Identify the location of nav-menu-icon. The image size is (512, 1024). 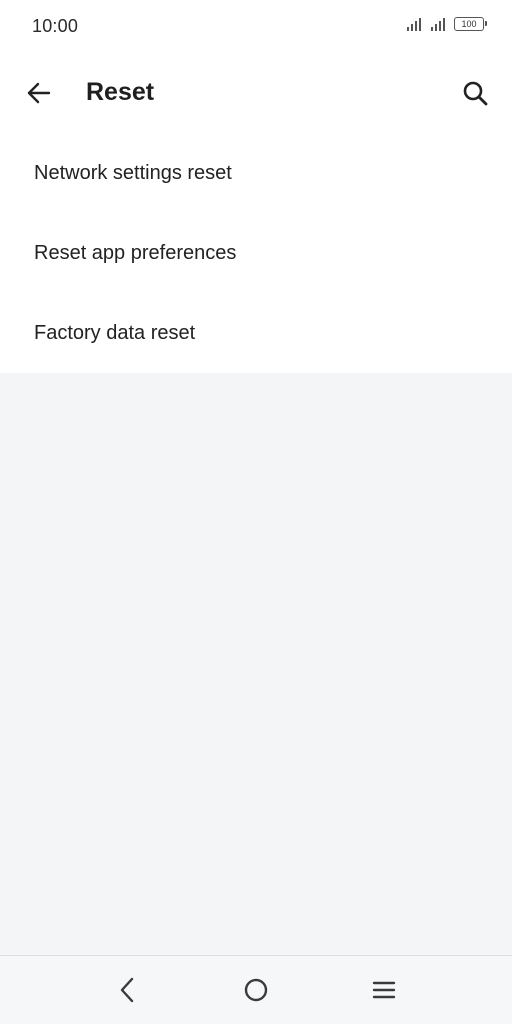
(384, 990).